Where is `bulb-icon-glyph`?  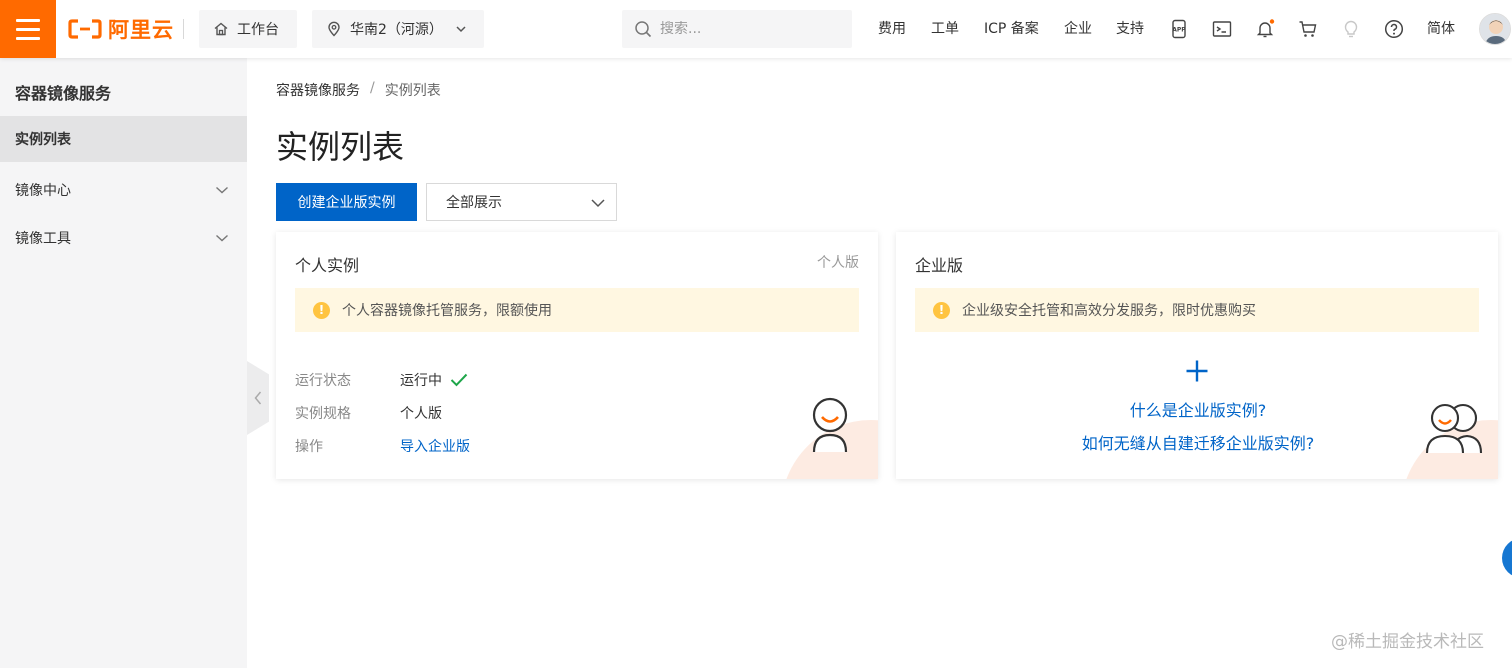 bulb-icon-glyph is located at coordinates (1351, 29).